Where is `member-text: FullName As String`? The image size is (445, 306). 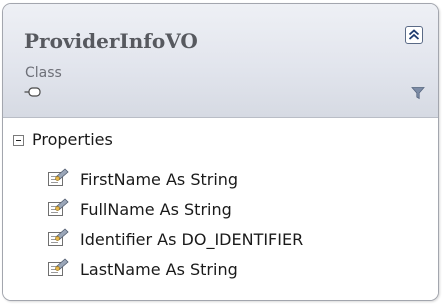
member-text: FullName As String is located at coordinates (156, 209).